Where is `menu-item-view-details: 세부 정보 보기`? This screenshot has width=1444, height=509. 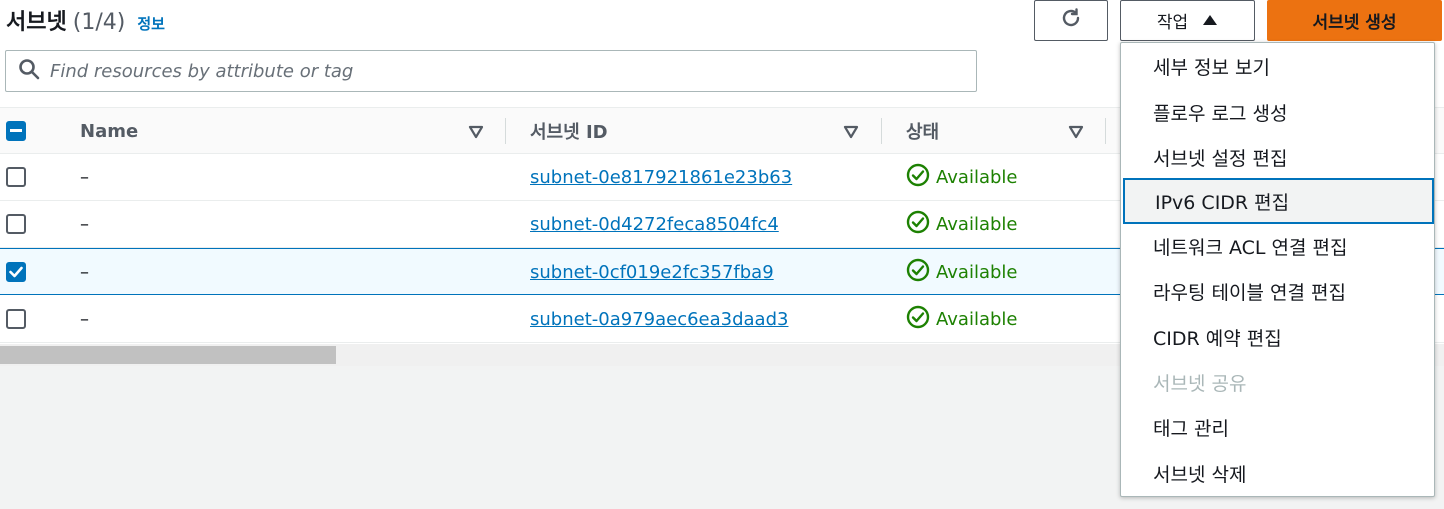 menu-item-view-details: 세부 정보 보기 is located at coordinates (1277, 66).